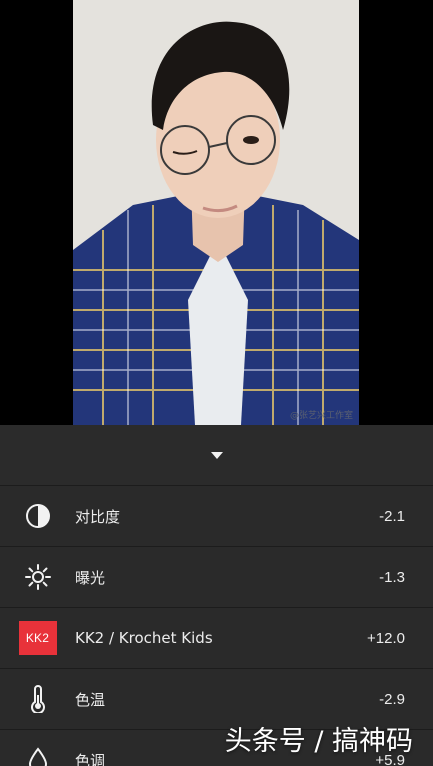 This screenshot has width=433, height=766. What do you see at coordinates (90, 577) in the screenshot?
I see `adjustment-label: 曝光` at bounding box center [90, 577].